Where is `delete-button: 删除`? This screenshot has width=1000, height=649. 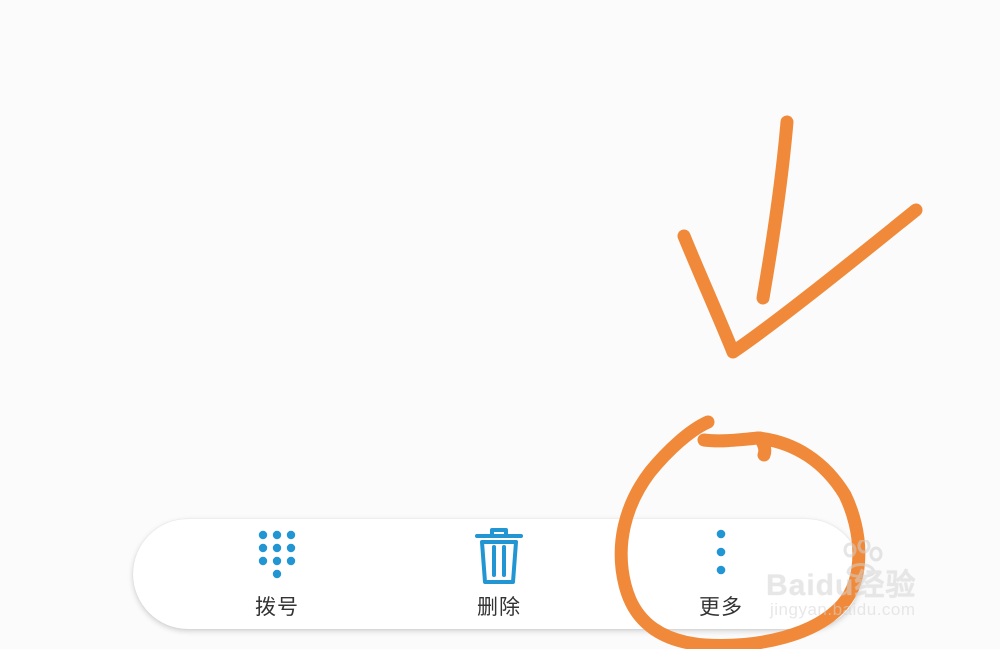 delete-button: 删除 is located at coordinates (499, 574).